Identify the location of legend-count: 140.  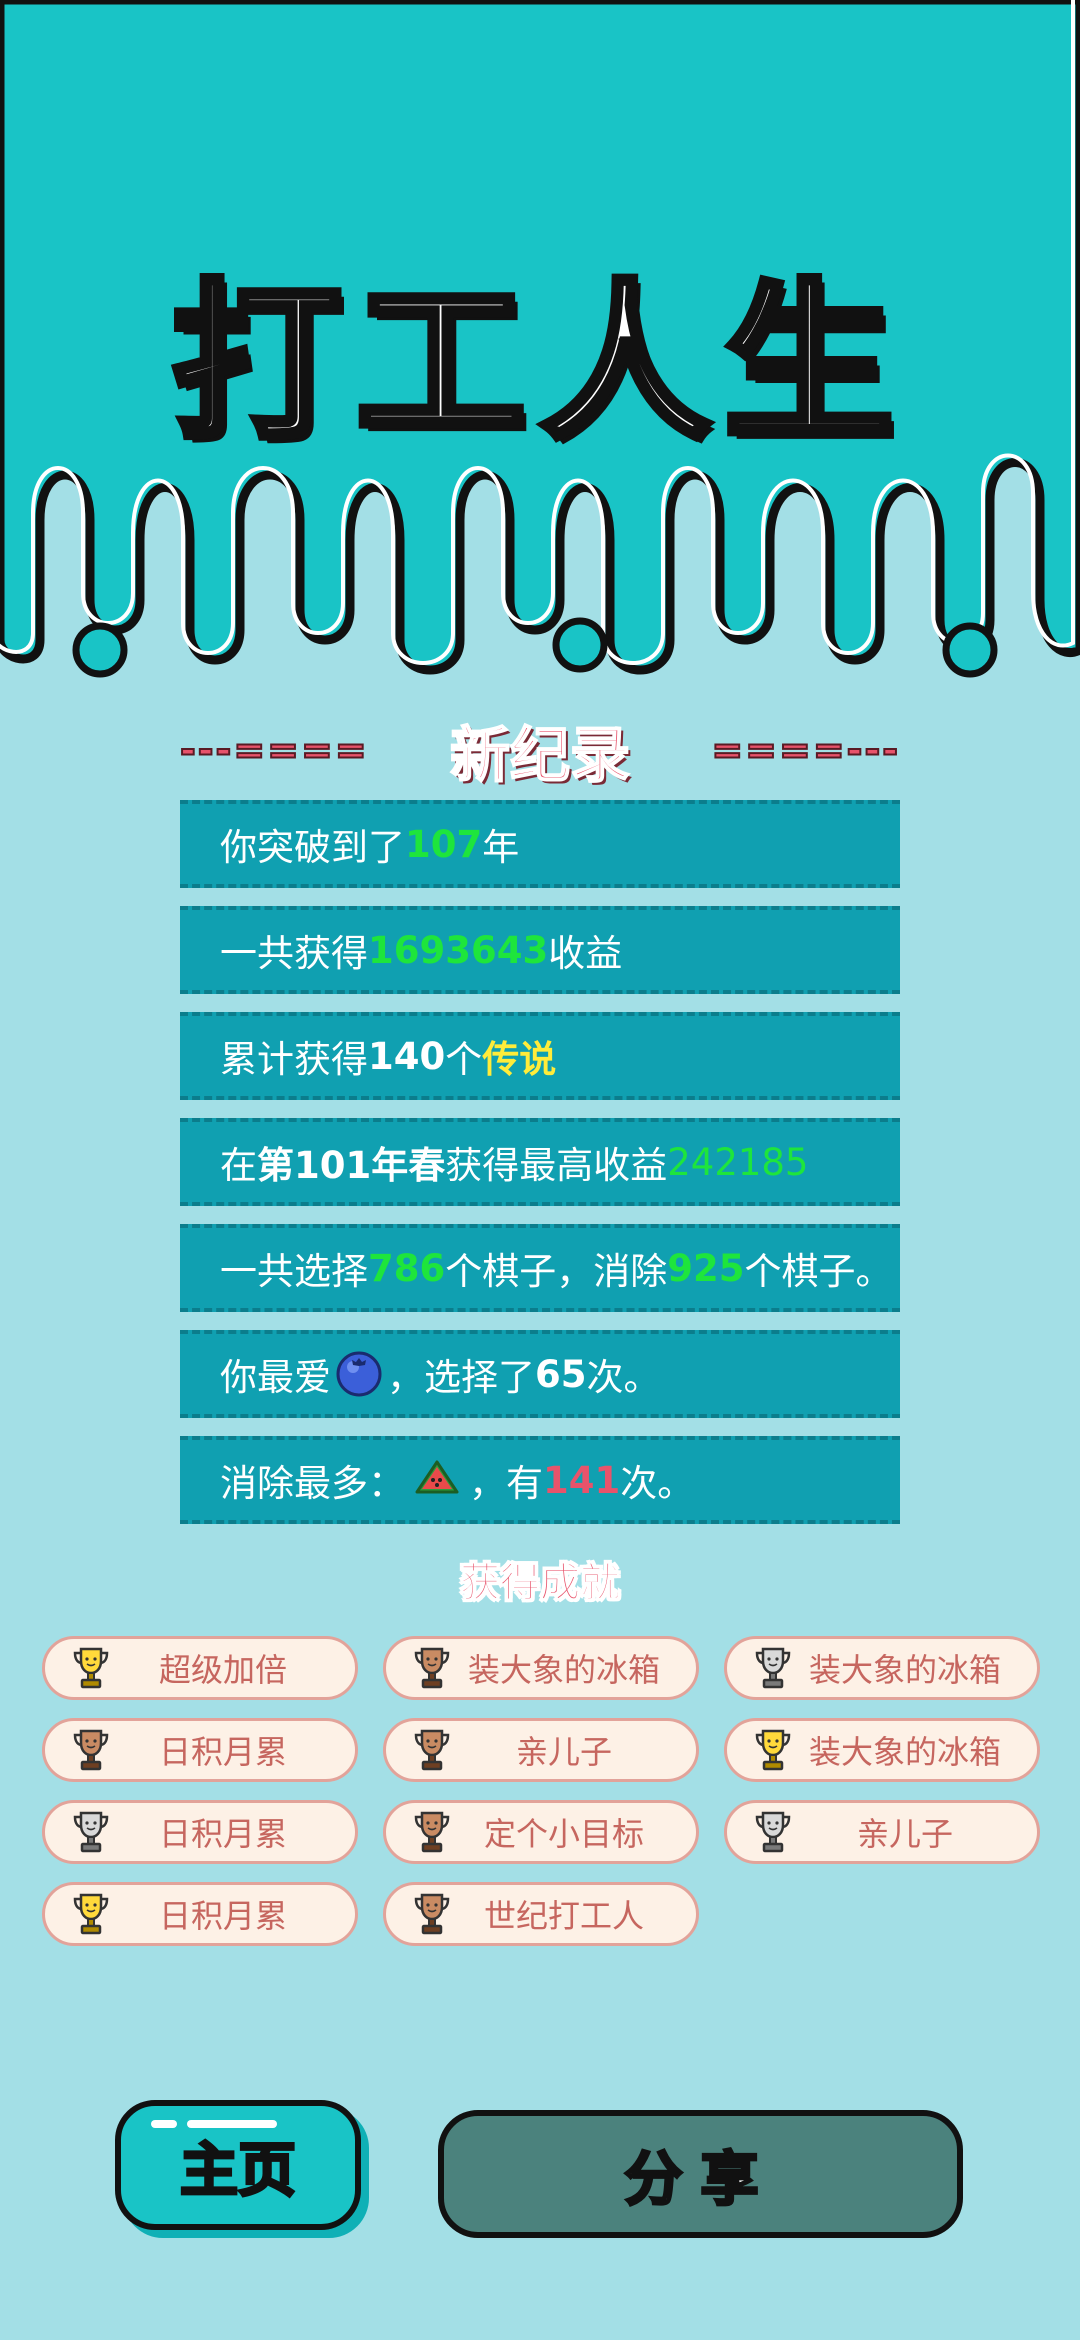
(407, 1056).